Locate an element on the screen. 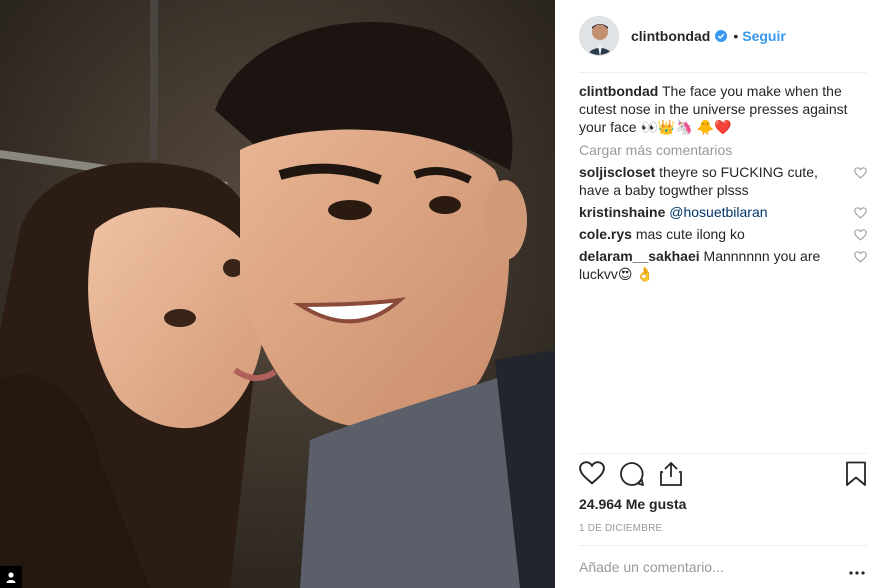  load-more-comments-button: Cargar más comentarios is located at coordinates (723, 150).